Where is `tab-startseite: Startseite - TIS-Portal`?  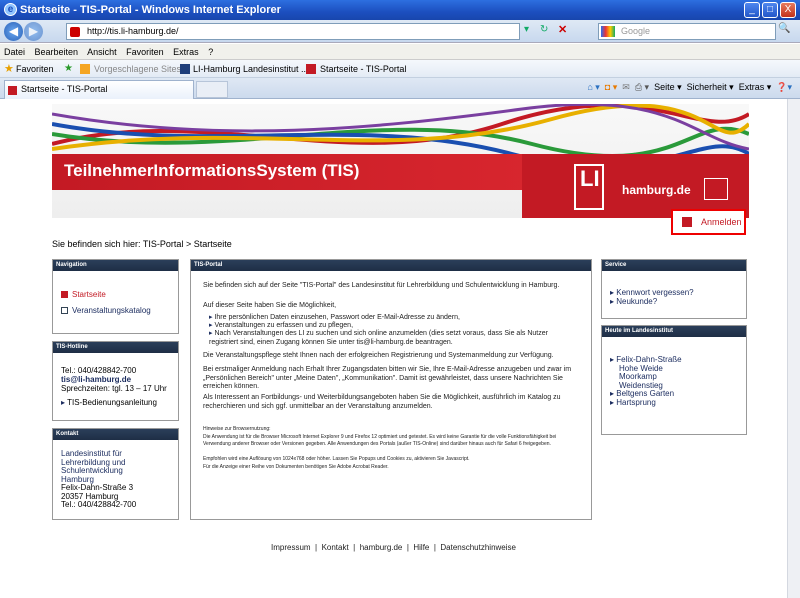
tab-startseite: Startseite - TIS-Portal is located at coordinates (99, 89).